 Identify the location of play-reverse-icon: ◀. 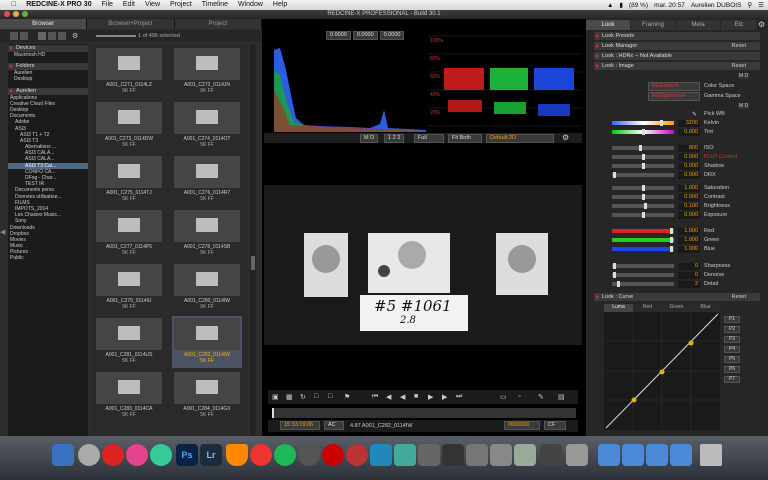
(402, 397).